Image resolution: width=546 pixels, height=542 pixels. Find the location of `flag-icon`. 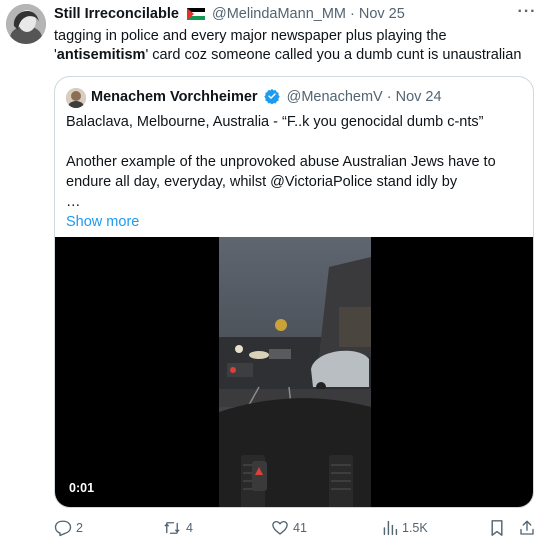

flag-icon is located at coordinates (195, 16).